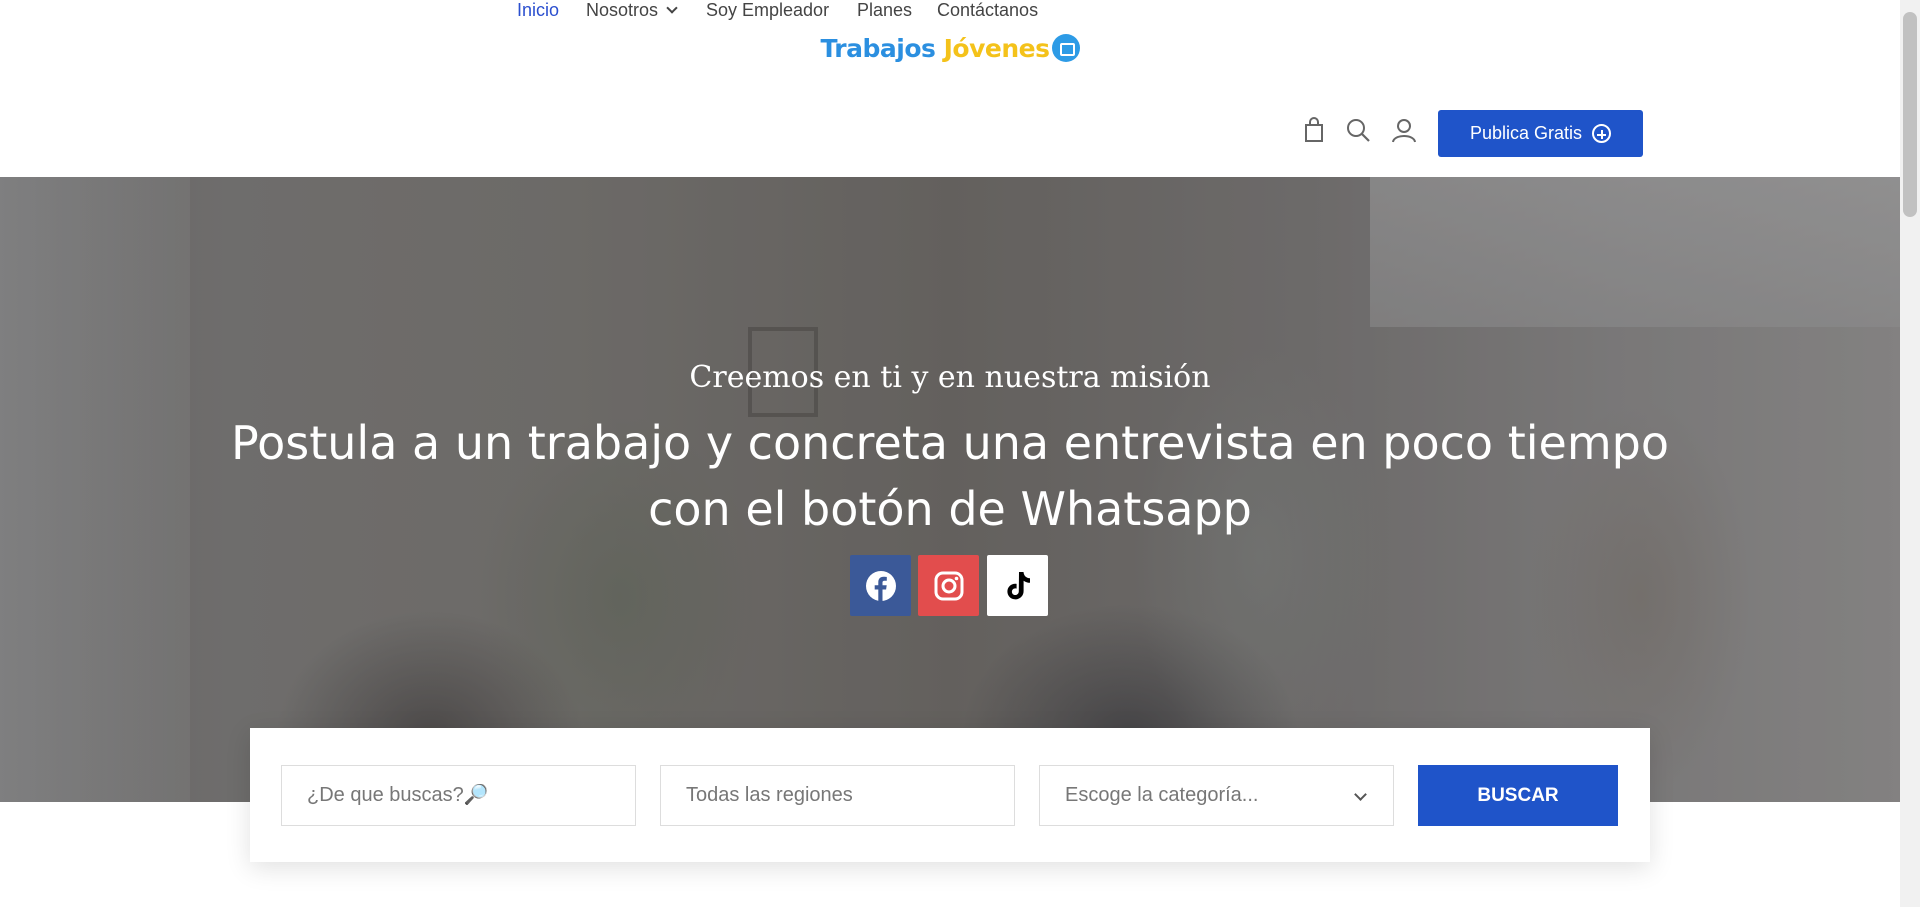 Image resolution: width=1920 pixels, height=907 pixels. I want to click on nav-item-contactanos: Contáctanos, so click(987, 10).